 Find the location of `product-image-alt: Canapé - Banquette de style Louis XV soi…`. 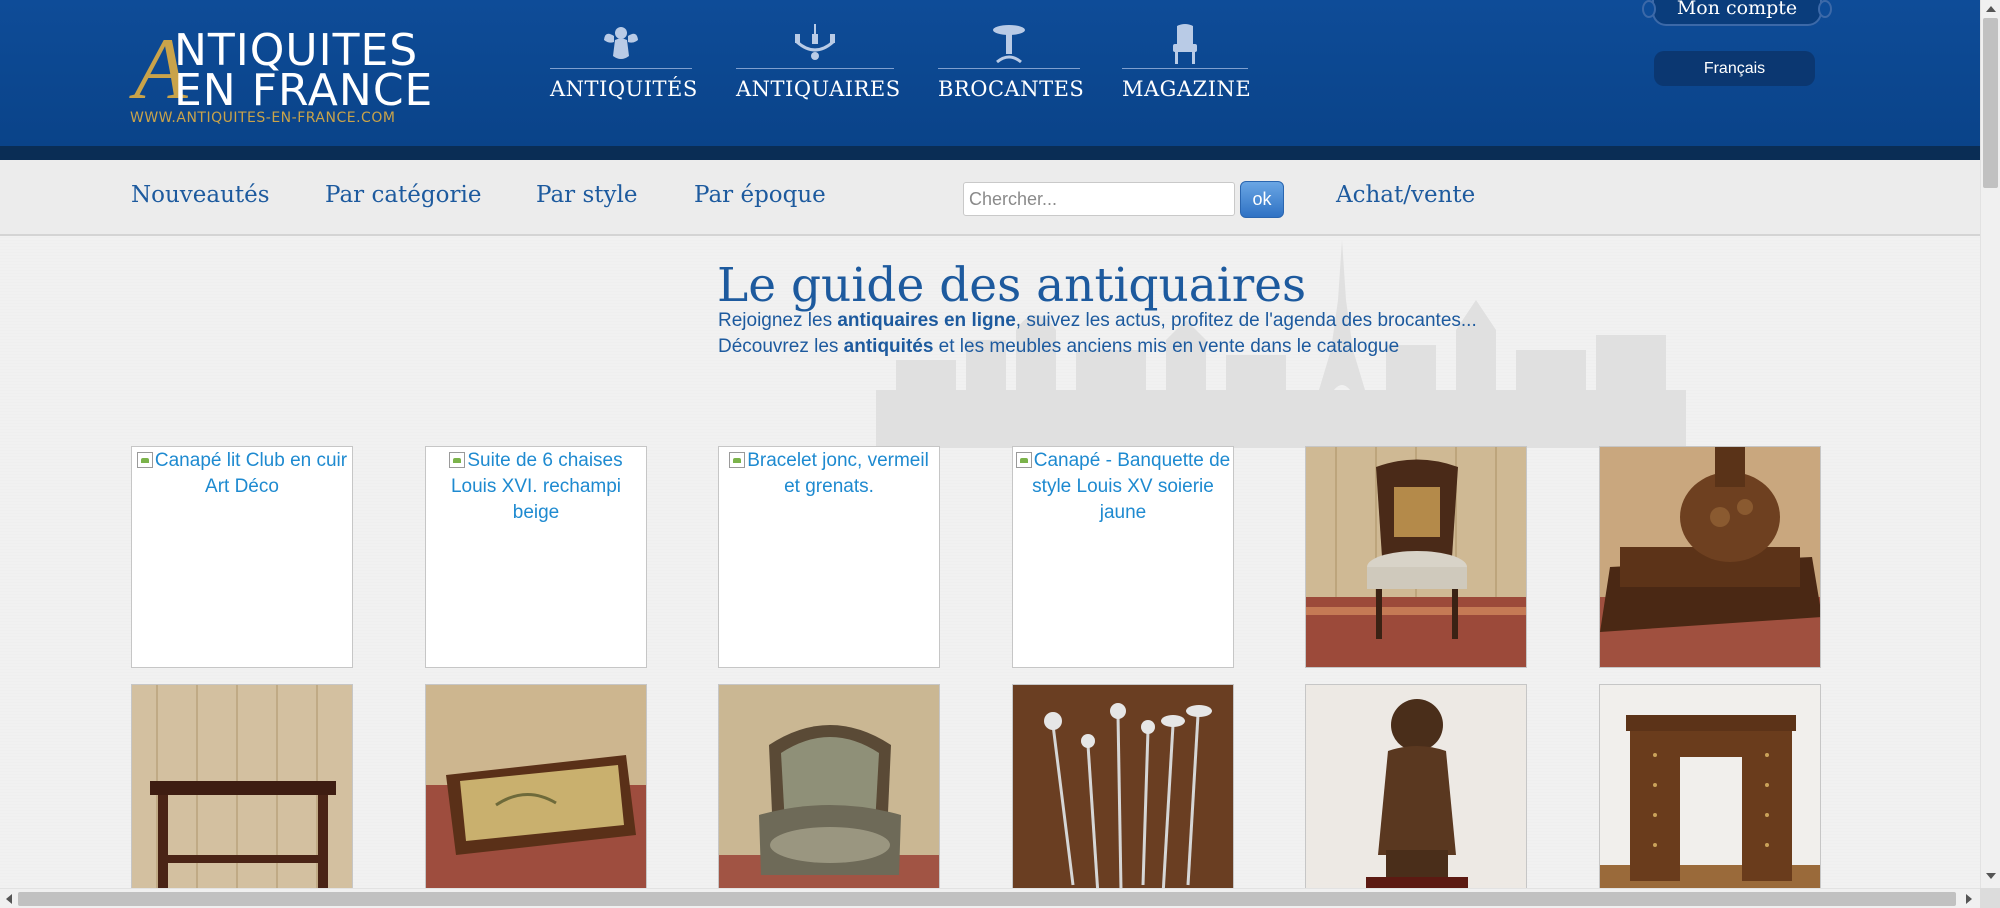

product-image-alt: Canapé - Banquette de style Louis XV soi… is located at coordinates (1123, 487).